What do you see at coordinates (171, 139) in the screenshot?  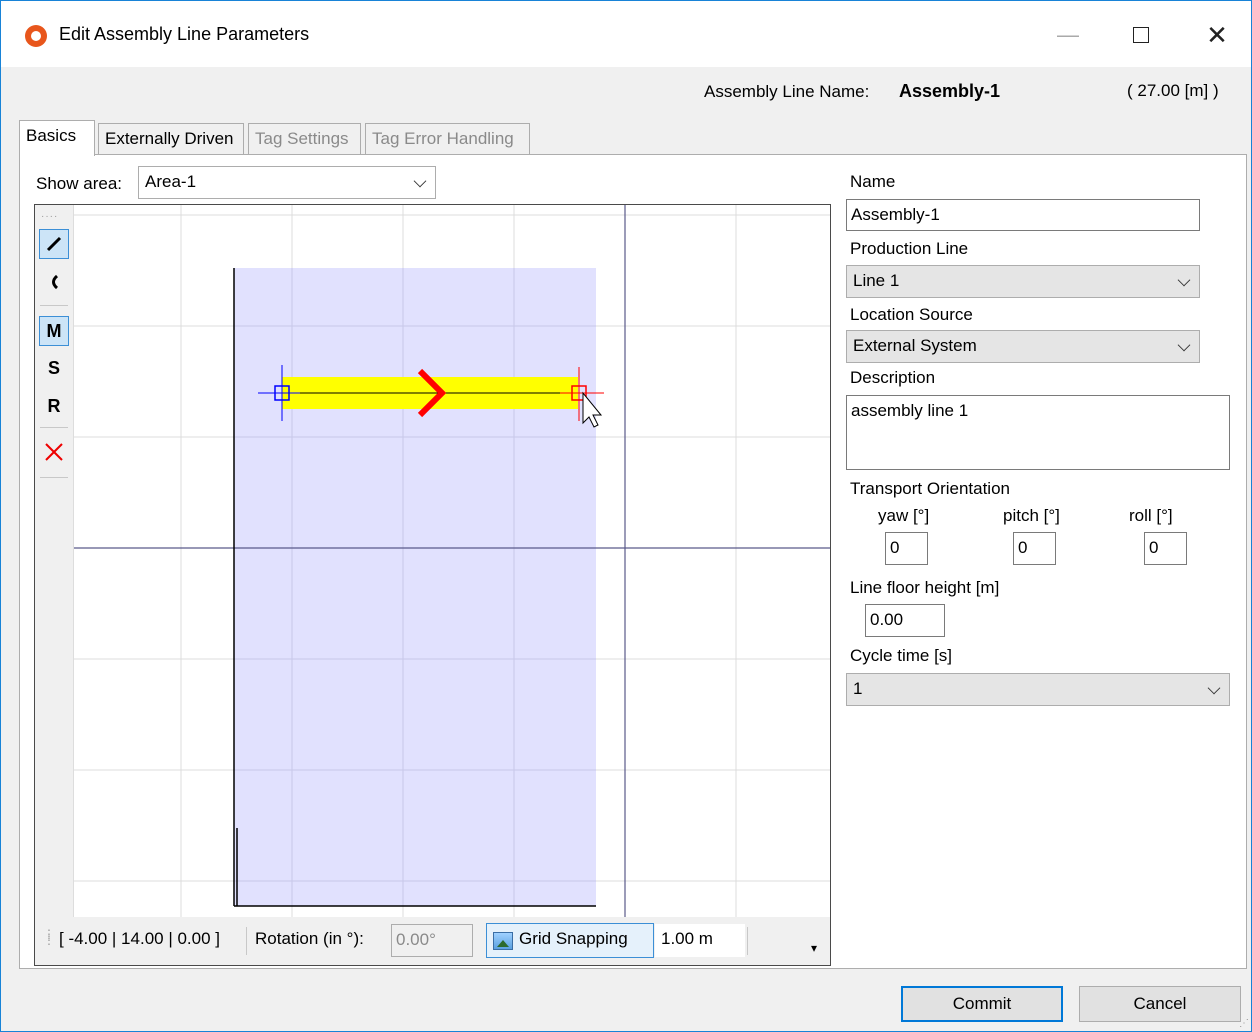 I see `tab-externally-driven: Externally Driven` at bounding box center [171, 139].